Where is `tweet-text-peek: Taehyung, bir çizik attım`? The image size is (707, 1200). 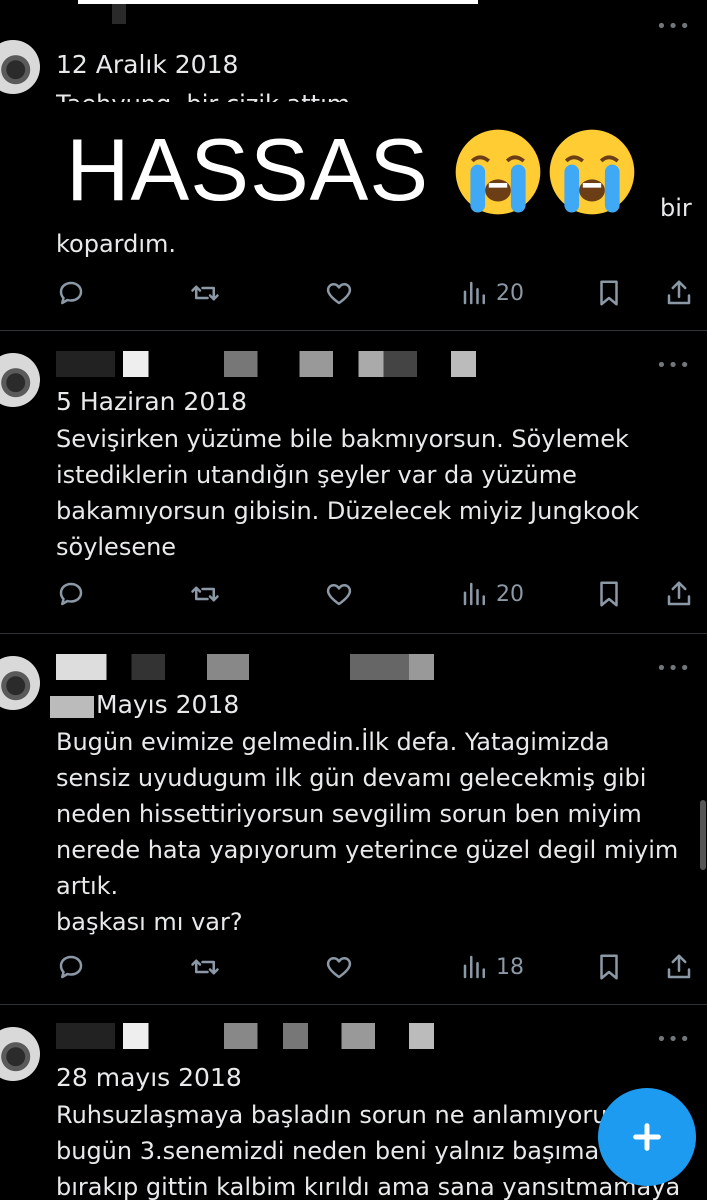 tweet-text-peek: Taehyung, bir çizik attım is located at coordinates (376, 94).